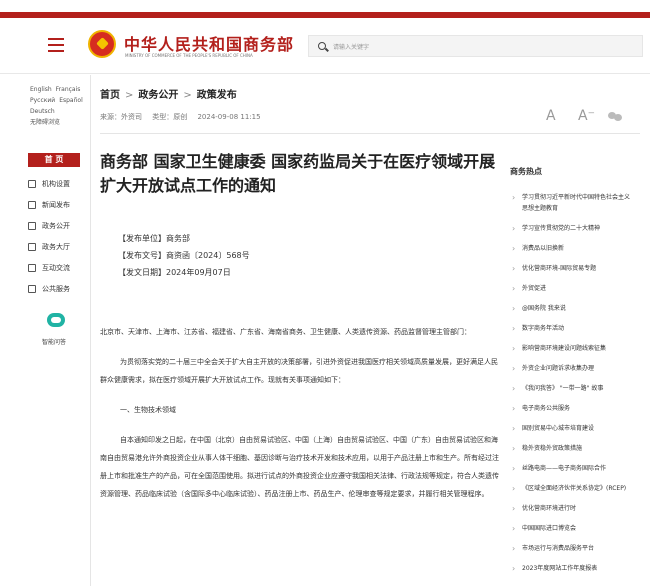 Image resolution: width=650 pixels, height=586 pixels. Describe the element at coordinates (56, 320) in the screenshot. I see `smart-qa-icon` at that location.